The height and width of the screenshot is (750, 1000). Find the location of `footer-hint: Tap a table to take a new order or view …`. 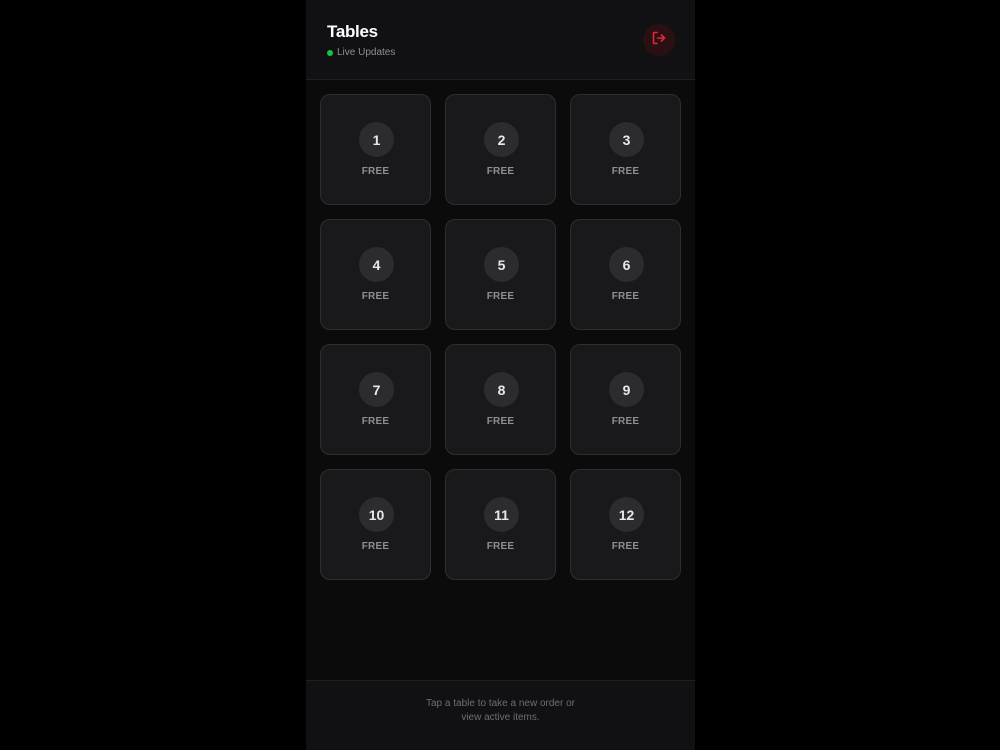

footer-hint: Tap a table to take a new order or view … is located at coordinates (500, 710).